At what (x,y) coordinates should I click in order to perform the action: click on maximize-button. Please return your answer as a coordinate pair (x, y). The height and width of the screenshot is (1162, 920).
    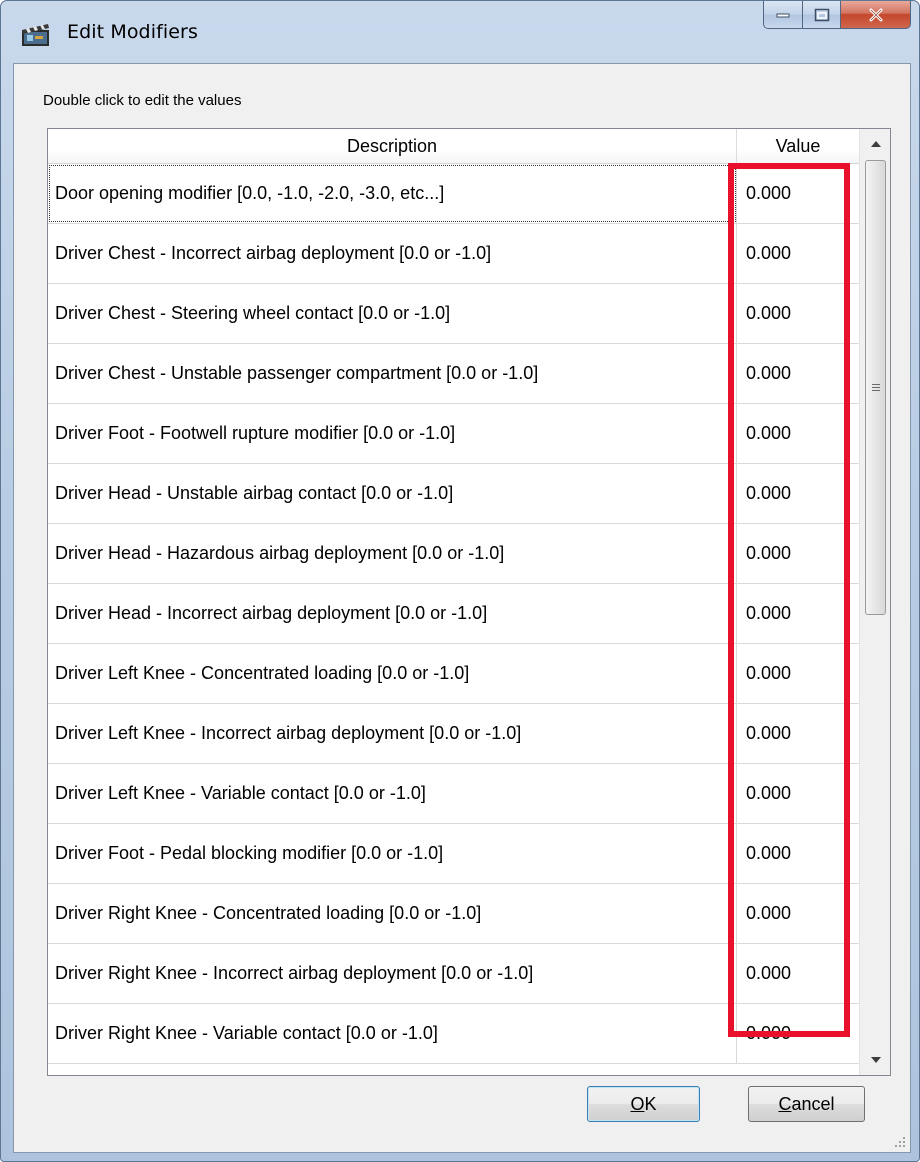
    Looking at the image, I should click on (822, 15).